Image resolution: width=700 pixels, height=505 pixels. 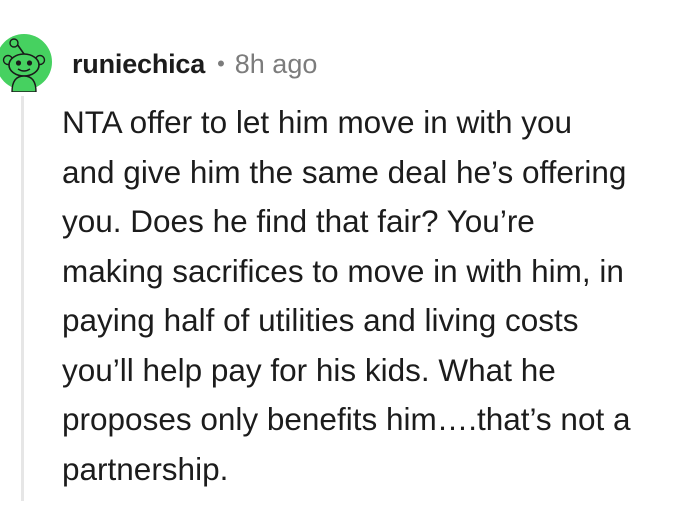 What do you see at coordinates (317, 122) in the screenshot?
I see `comment-body-line: NTA offer to let him move in with you` at bounding box center [317, 122].